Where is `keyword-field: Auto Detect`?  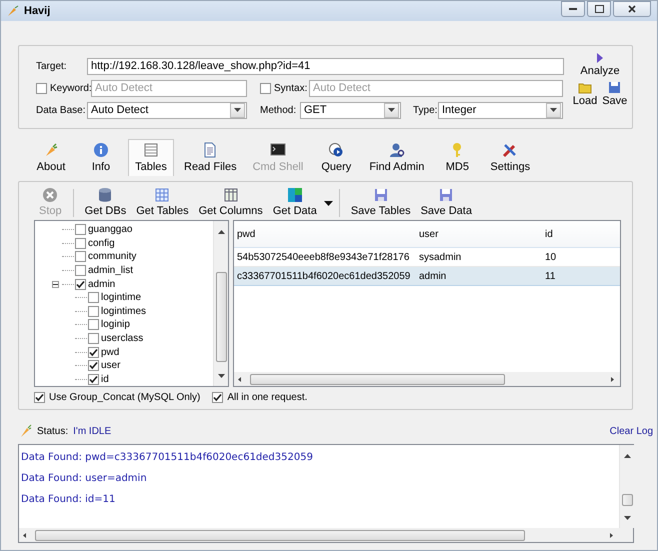
keyword-field: Auto Detect is located at coordinates (169, 88).